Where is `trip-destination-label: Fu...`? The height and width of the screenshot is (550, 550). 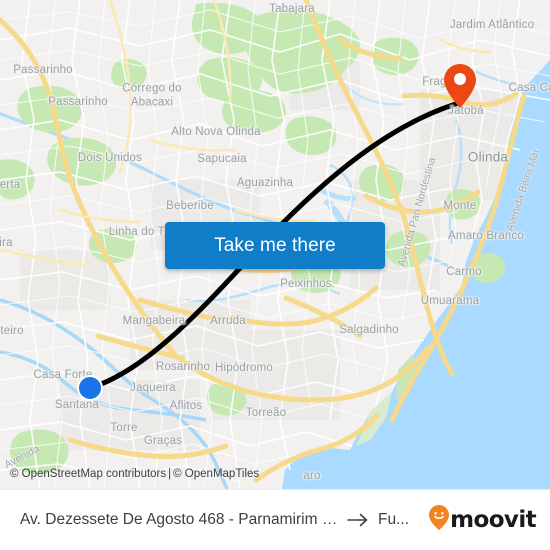 trip-destination-label: Fu... is located at coordinates (394, 519).